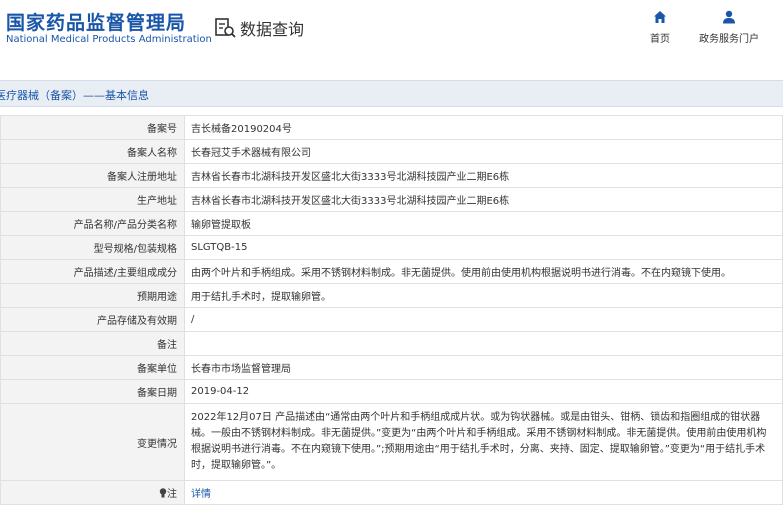 This screenshot has height=507, width=783. I want to click on field-value: 长春冠艾手术器械有限公司, so click(483, 151).